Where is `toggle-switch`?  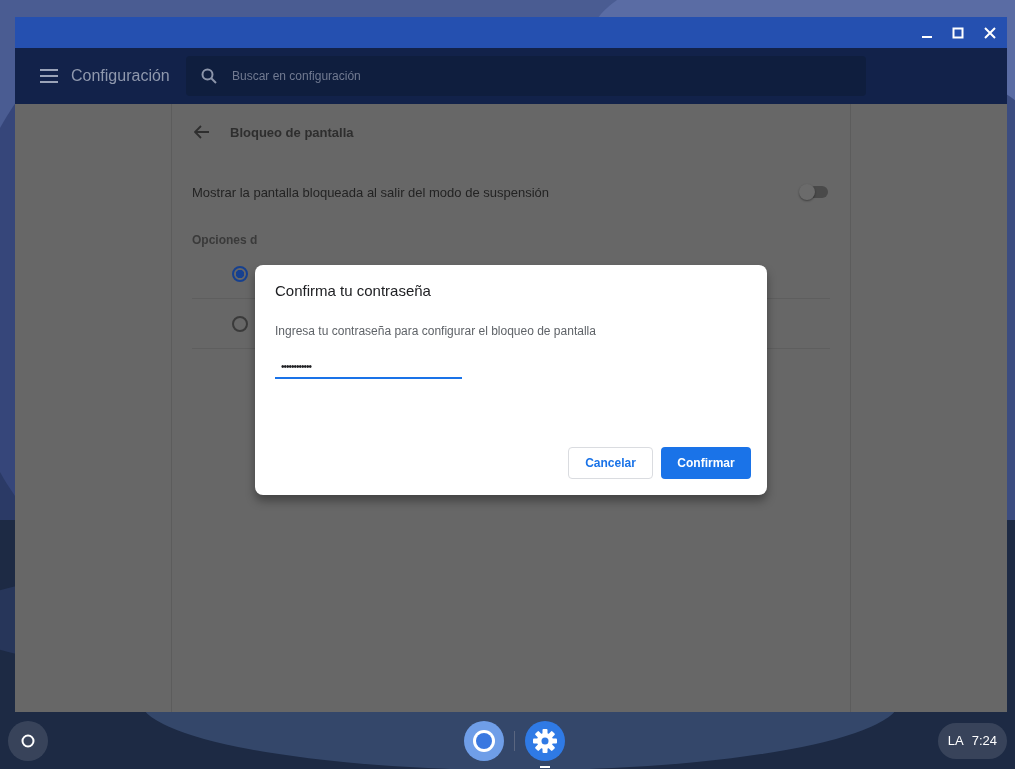
toggle-switch is located at coordinates (815, 192).